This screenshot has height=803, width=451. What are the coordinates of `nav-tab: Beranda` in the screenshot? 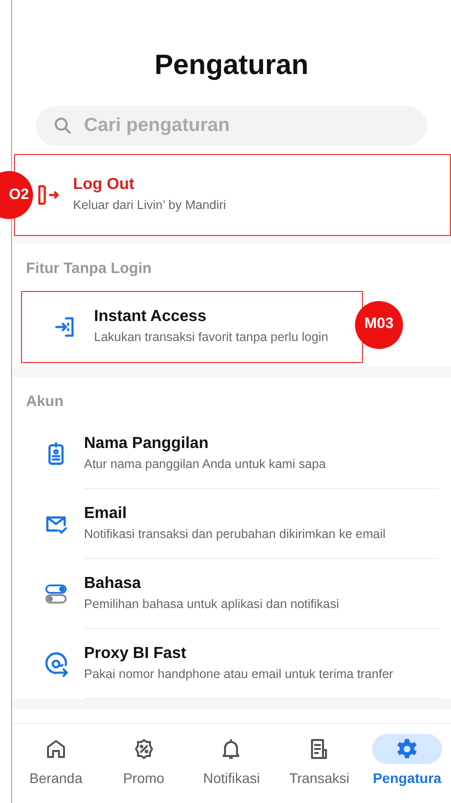 It's located at (56, 761).